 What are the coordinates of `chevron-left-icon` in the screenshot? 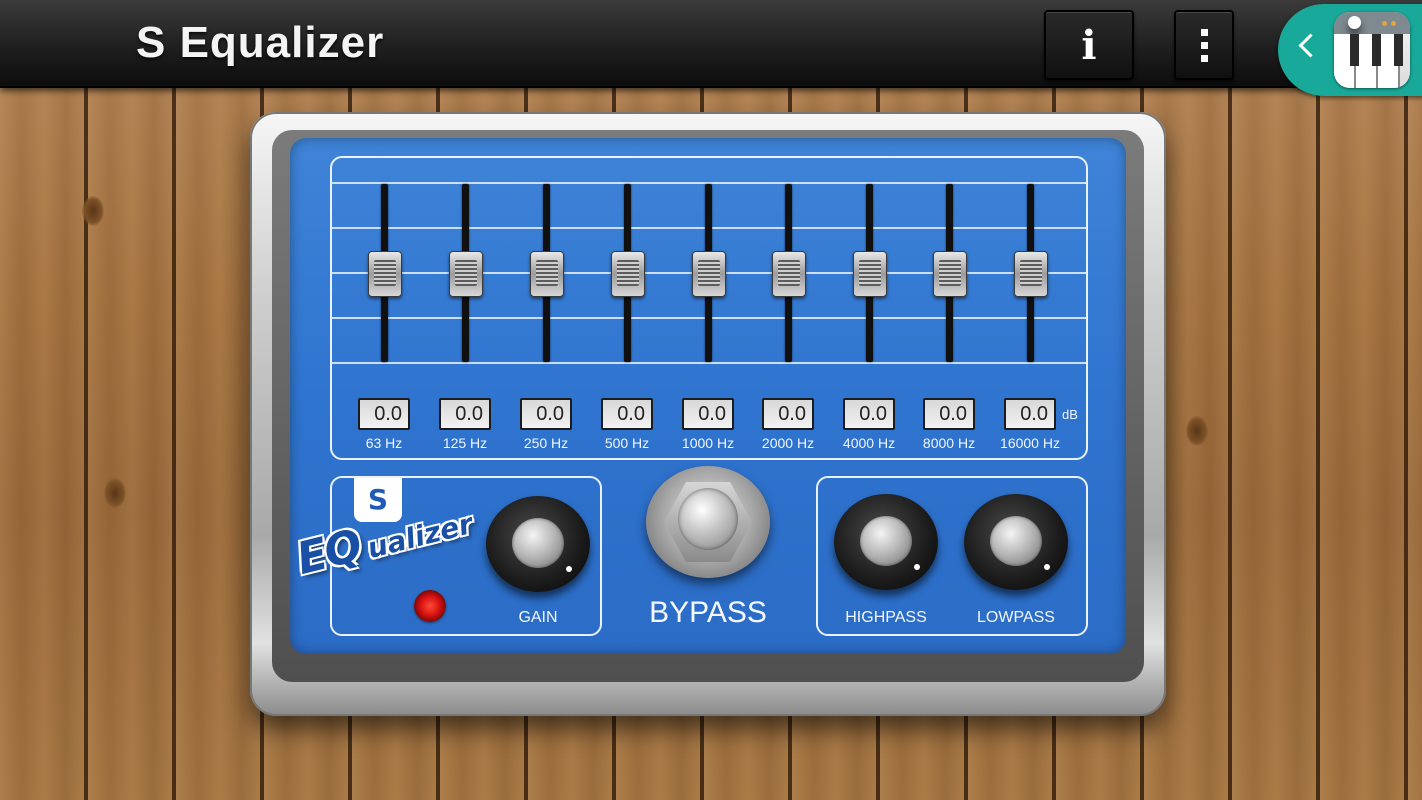 It's located at (1310, 45).